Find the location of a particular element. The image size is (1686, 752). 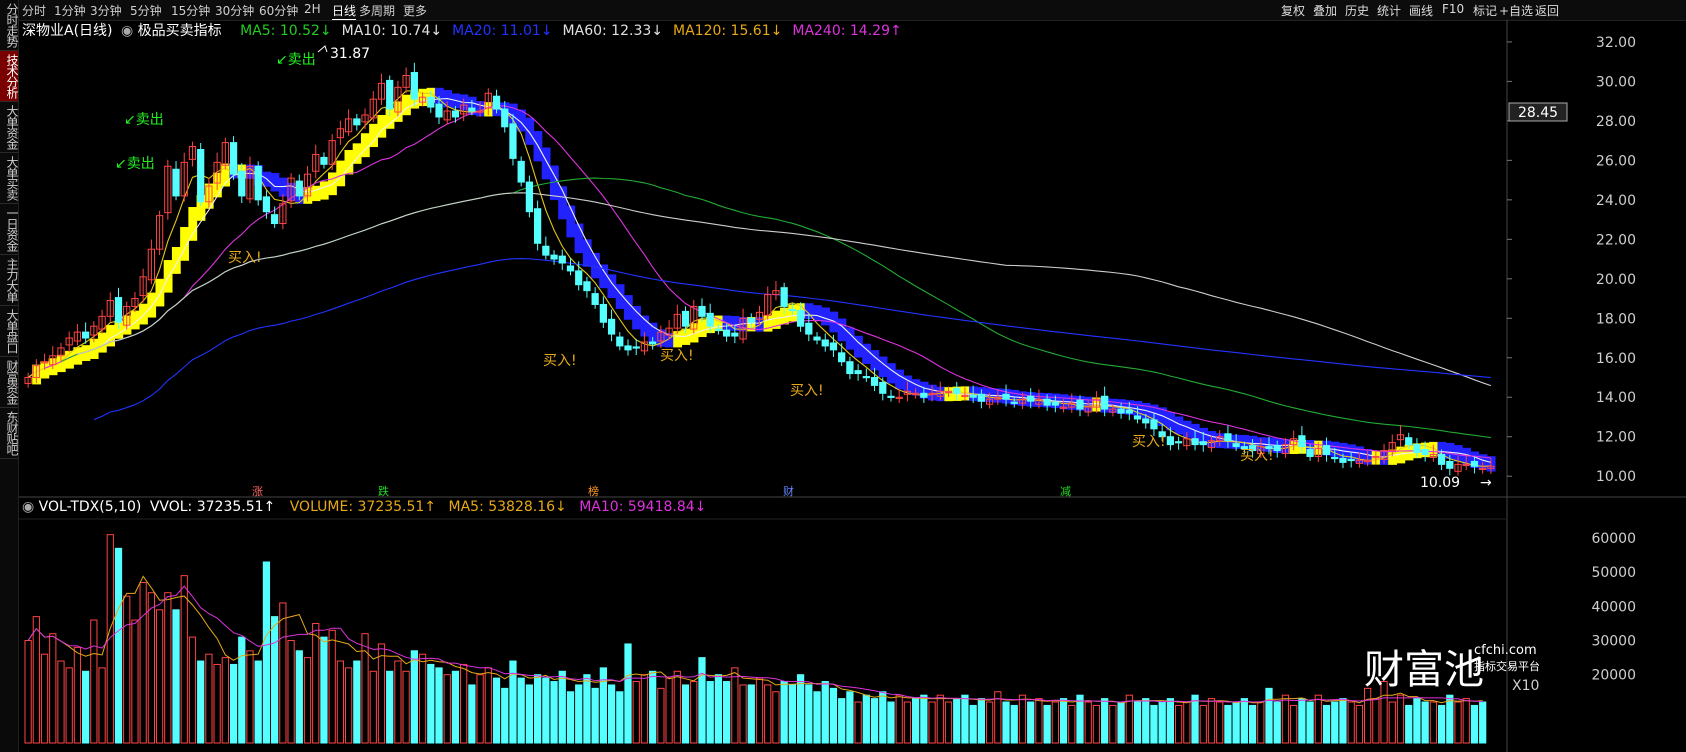

volume-tick-label: 60000 is located at coordinates (1613, 539).